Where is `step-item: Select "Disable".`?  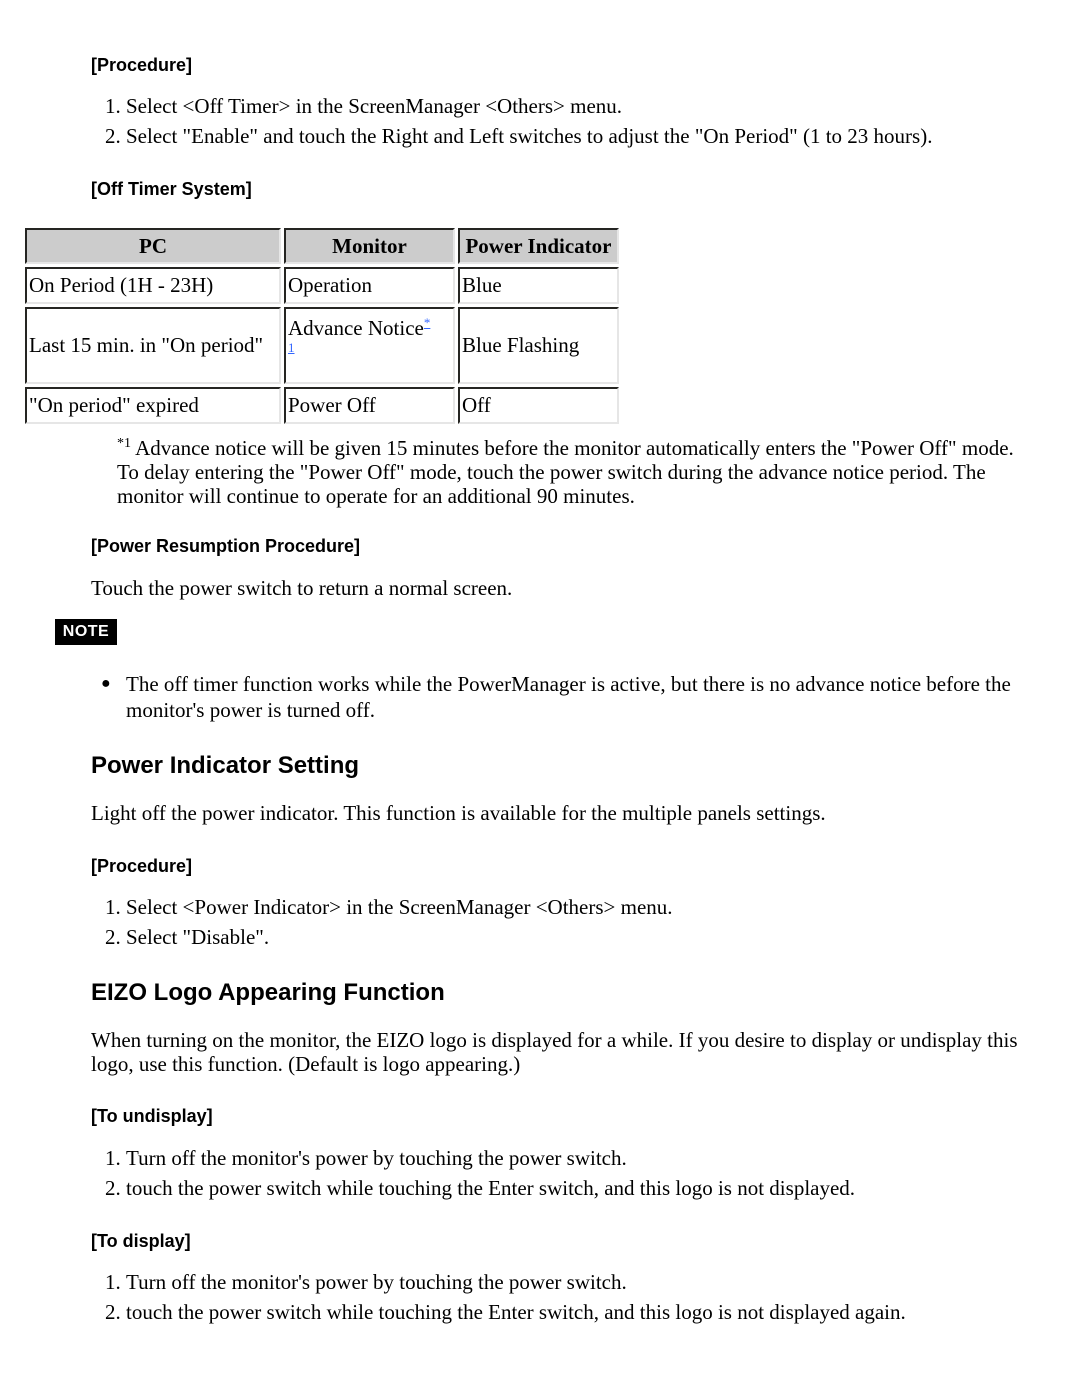
step-item: Select "Disable". is located at coordinates (399, 937).